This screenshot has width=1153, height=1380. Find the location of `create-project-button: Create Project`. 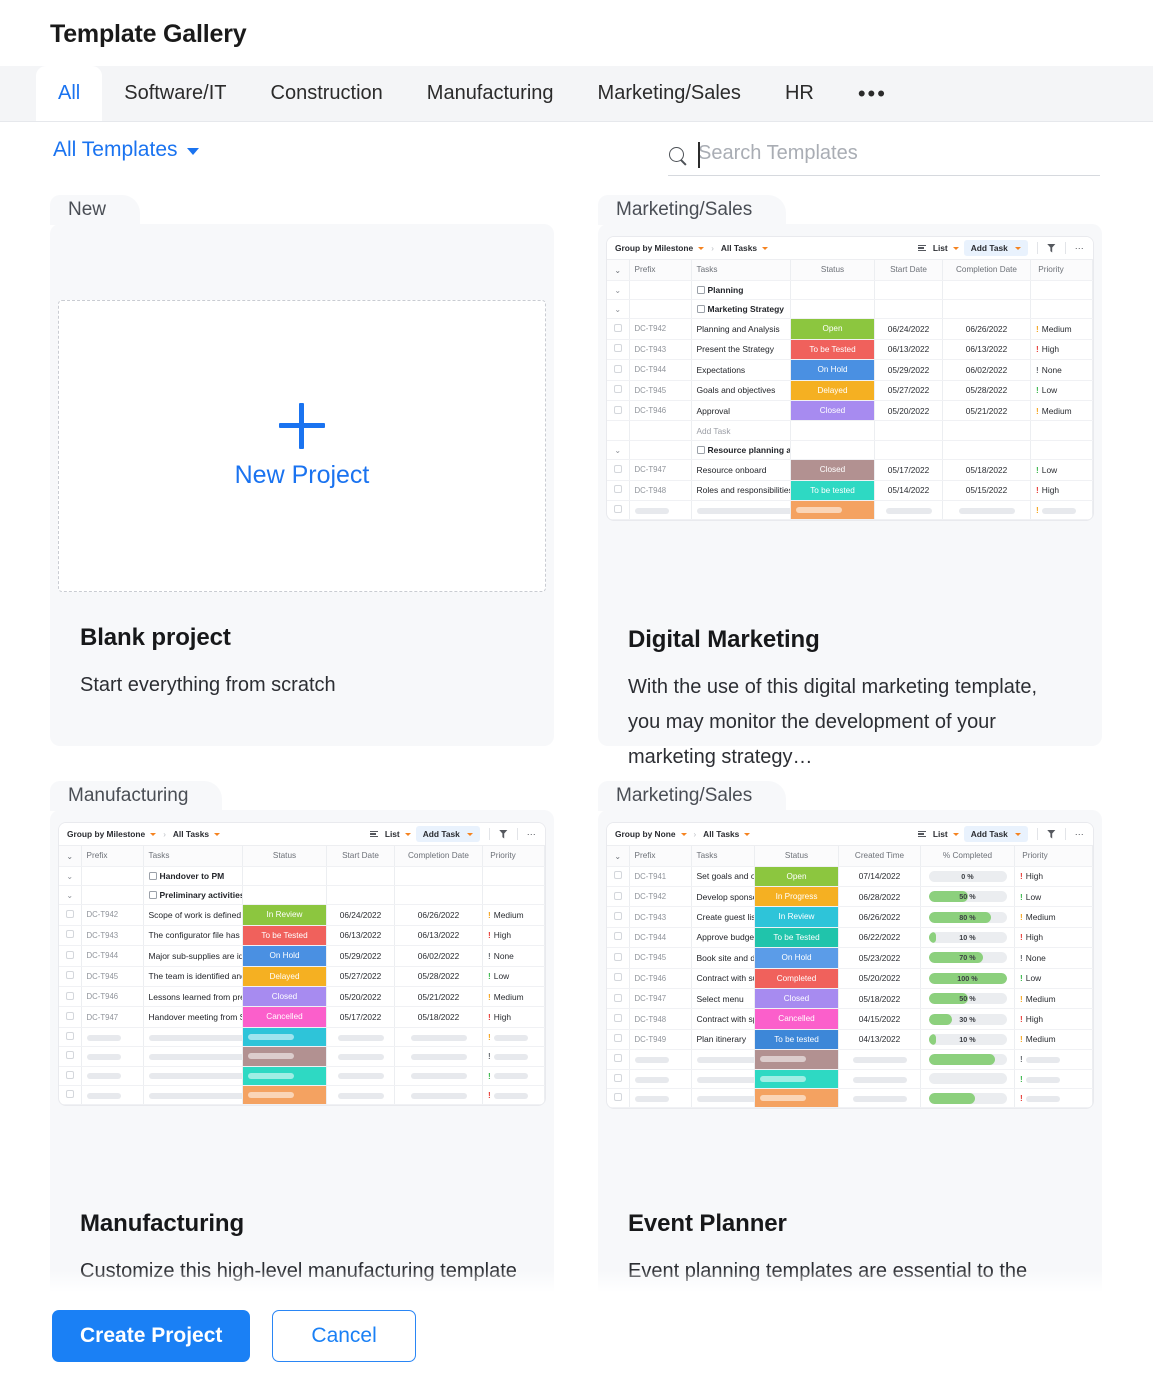

create-project-button: Create Project is located at coordinates (151, 1336).